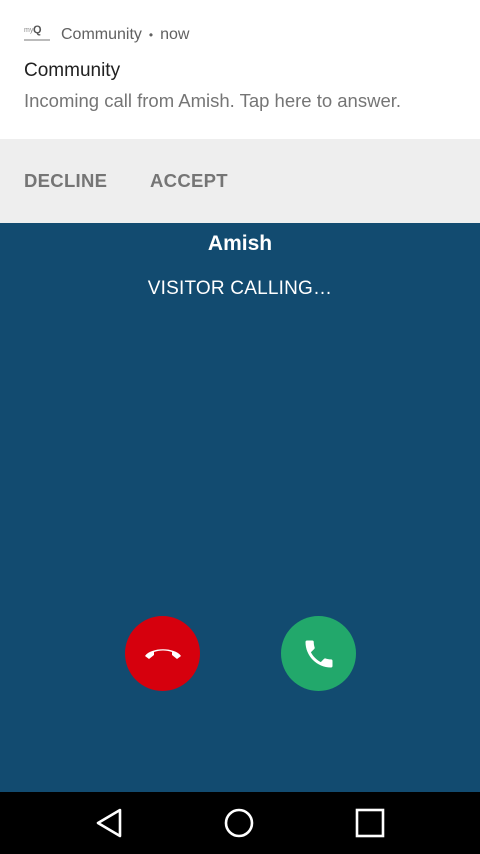 This screenshot has width=480, height=854. I want to click on notification-decline-button: DECLINE, so click(65, 181).